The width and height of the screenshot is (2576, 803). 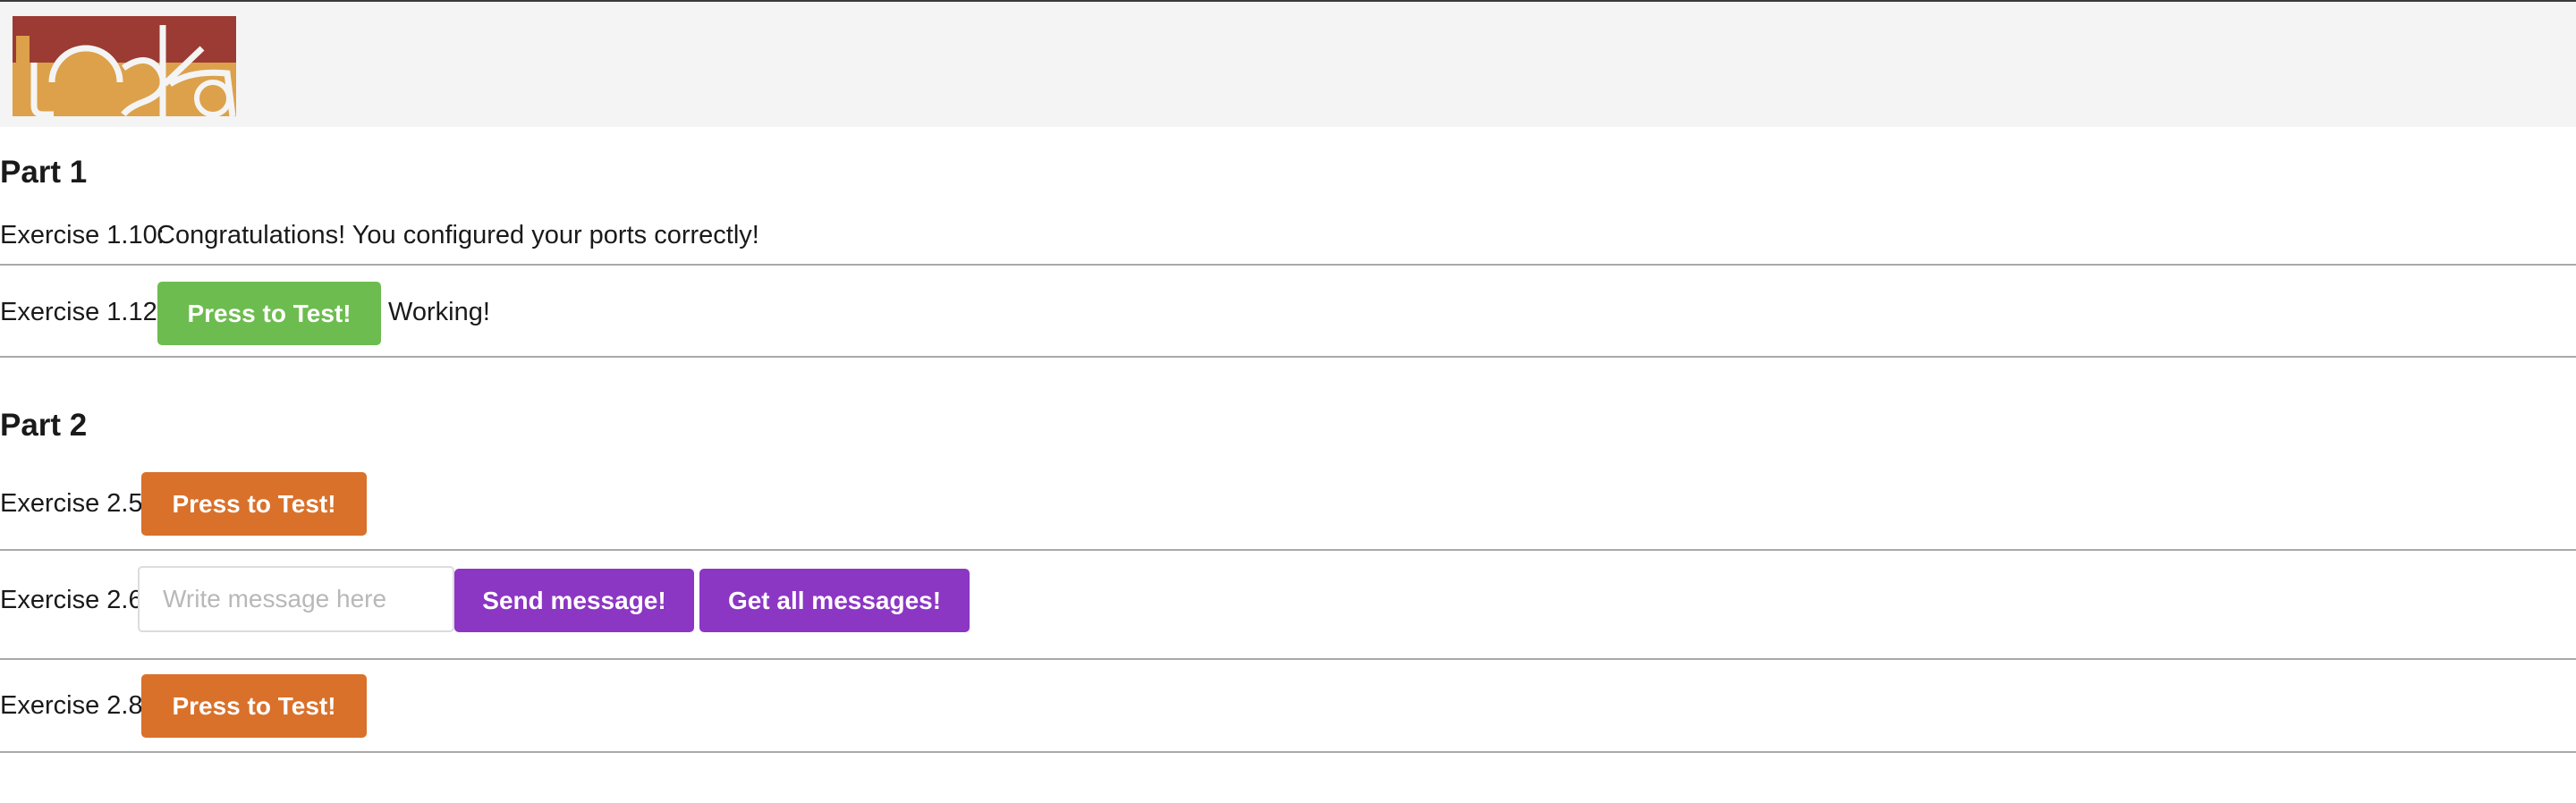 I want to click on toska-logo-icon, so click(x=124, y=66).